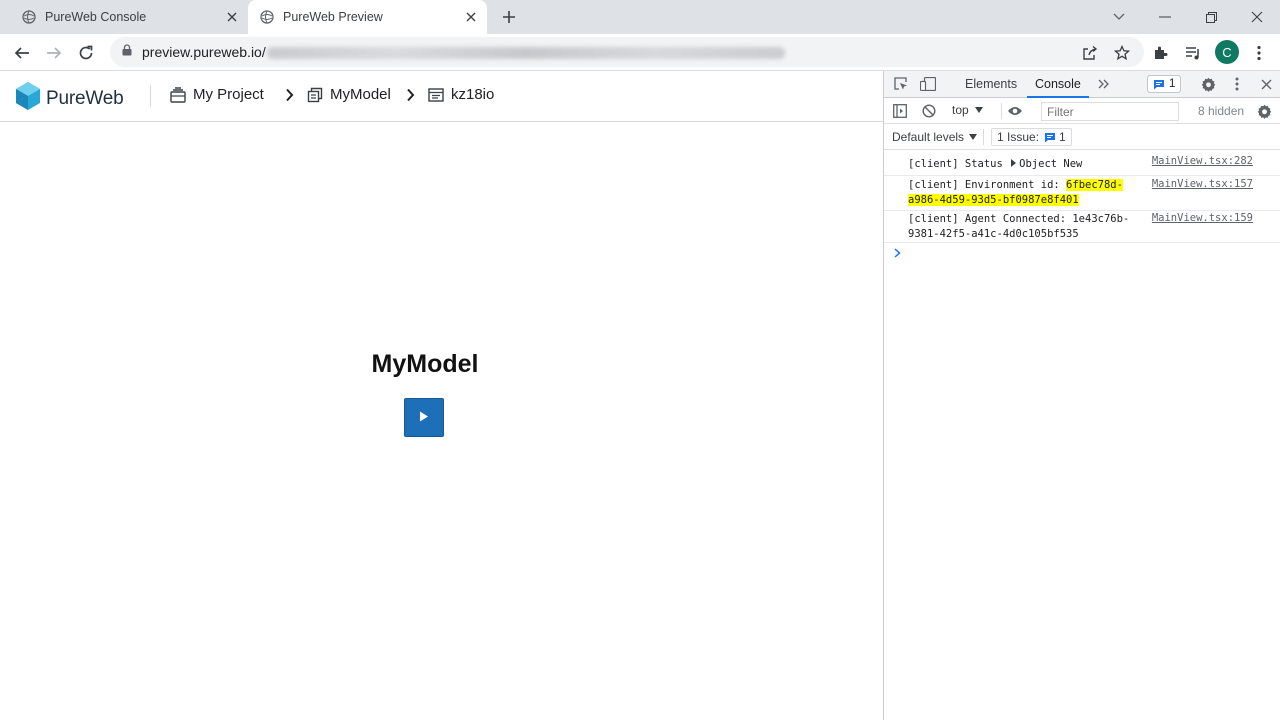 The width and height of the screenshot is (1280, 720). I want to click on devtools-tabbar: Elements Console 1, so click(1082, 84).